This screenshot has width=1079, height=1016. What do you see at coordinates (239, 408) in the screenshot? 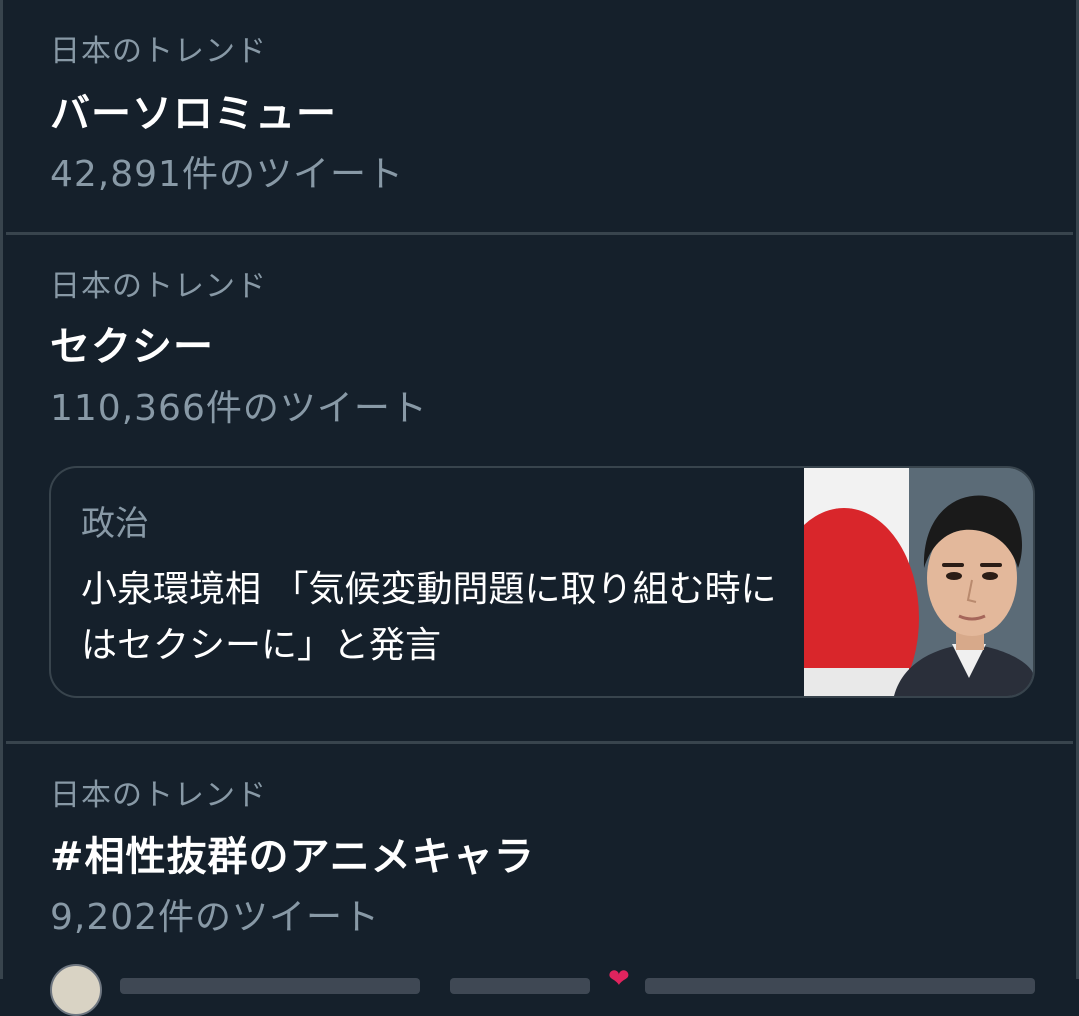
I see `trend-tweet-count: 110,366件のツイート` at bounding box center [239, 408].